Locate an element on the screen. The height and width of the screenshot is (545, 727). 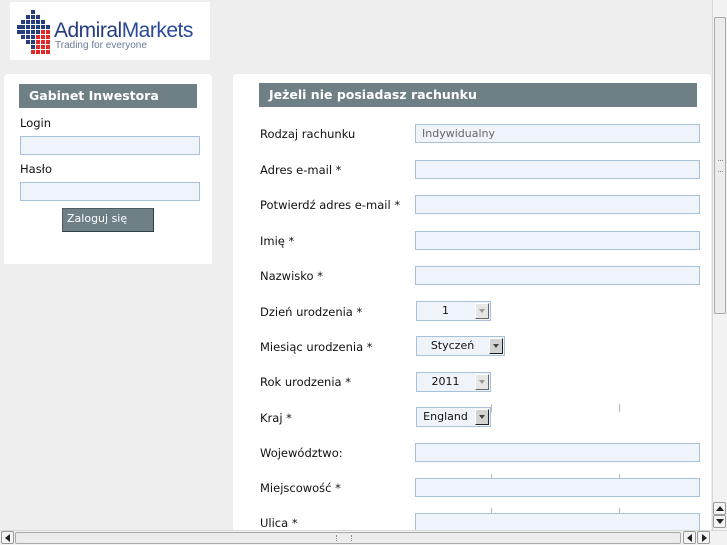
logo: AdmiralMarkets Trading for everyone is located at coordinates (110, 31).